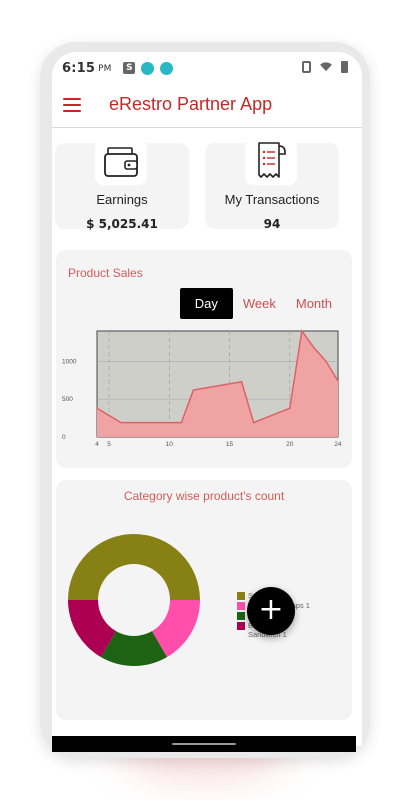  What do you see at coordinates (122, 224) in the screenshot?
I see `earnings-value: $ 5,025.41` at bounding box center [122, 224].